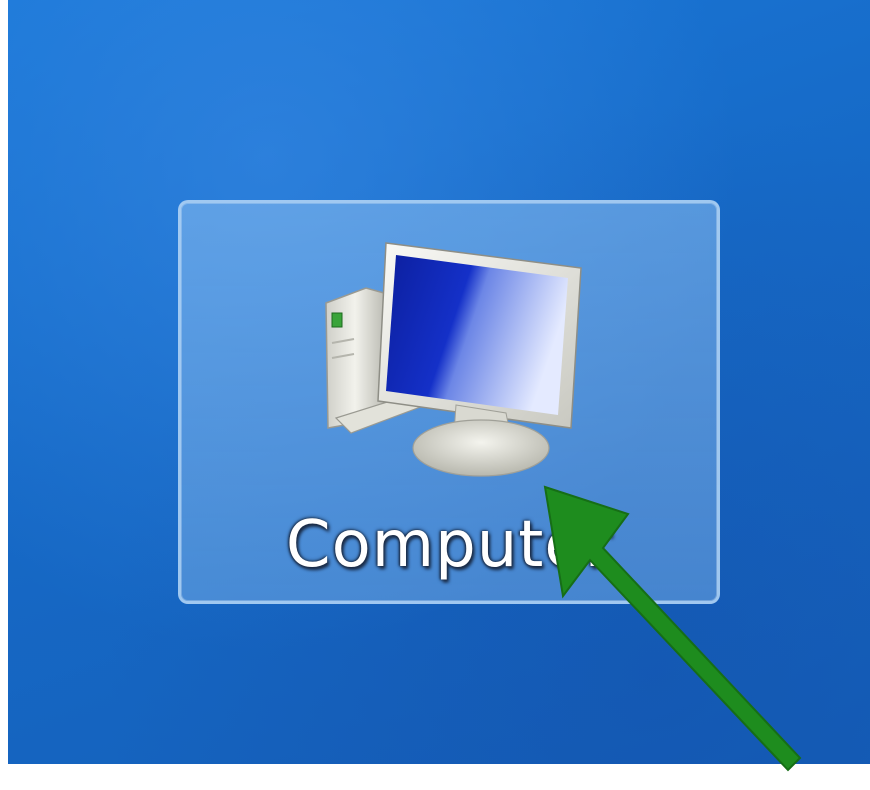 This screenshot has height=790, width=870. I want to click on computer-icon-label: Computer, so click(449, 545).